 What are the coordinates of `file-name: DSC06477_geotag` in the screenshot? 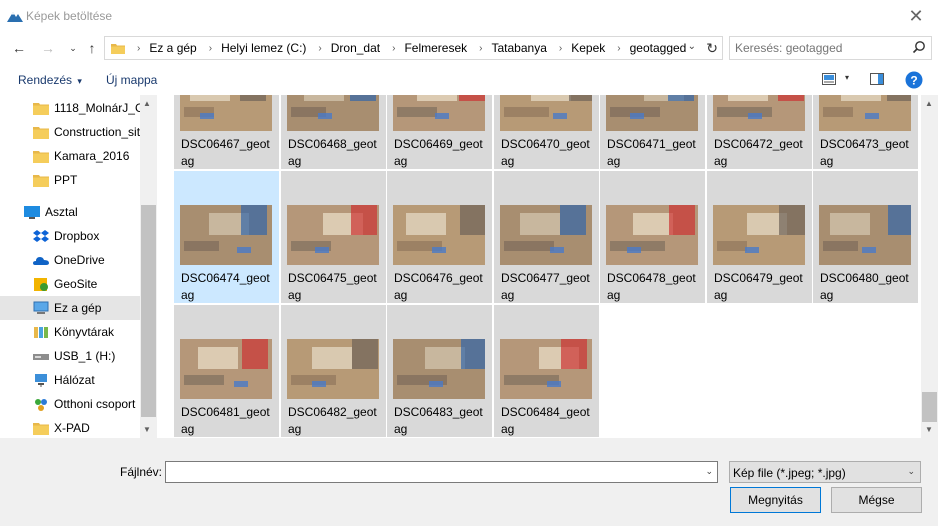 It's located at (545, 286).